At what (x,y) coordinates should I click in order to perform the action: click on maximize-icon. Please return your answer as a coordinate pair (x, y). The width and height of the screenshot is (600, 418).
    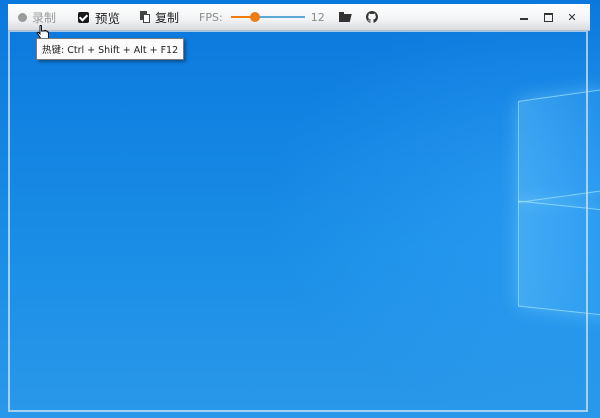
    Looking at the image, I should click on (548, 17).